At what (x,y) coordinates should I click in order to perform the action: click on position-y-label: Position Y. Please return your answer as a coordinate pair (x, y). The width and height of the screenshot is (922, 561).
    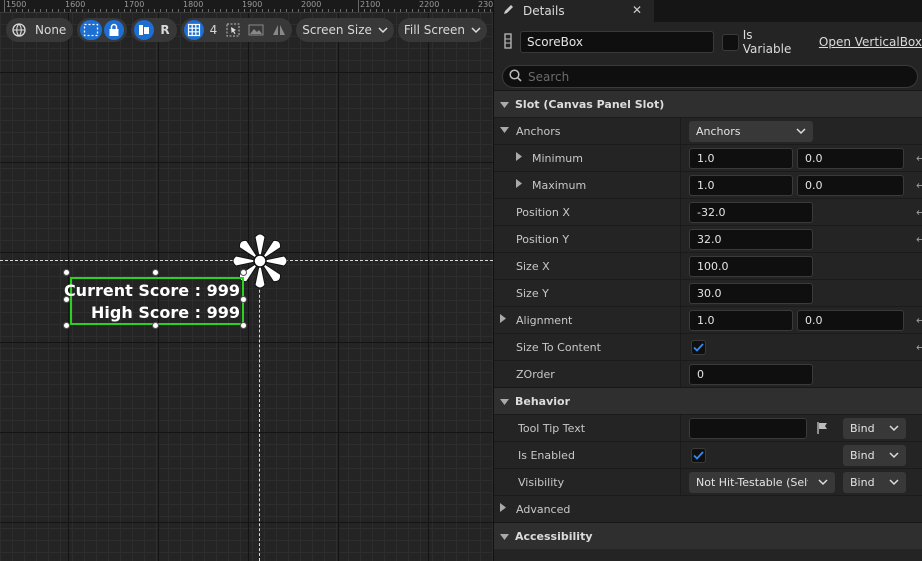
    Looking at the image, I should click on (543, 239).